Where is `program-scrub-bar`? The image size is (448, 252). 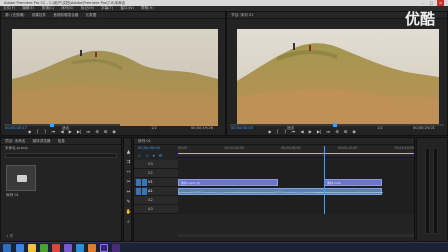
program-scrub-bar is located at coordinates (337, 125).